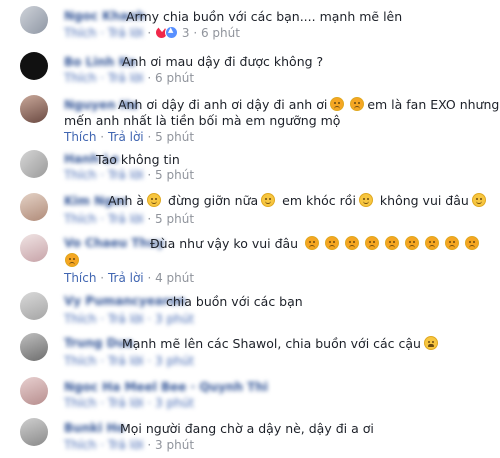  I want to click on comment-text: Mọi người đang chờ a dậy nè, dậy đi a ơi, so click(247, 428).